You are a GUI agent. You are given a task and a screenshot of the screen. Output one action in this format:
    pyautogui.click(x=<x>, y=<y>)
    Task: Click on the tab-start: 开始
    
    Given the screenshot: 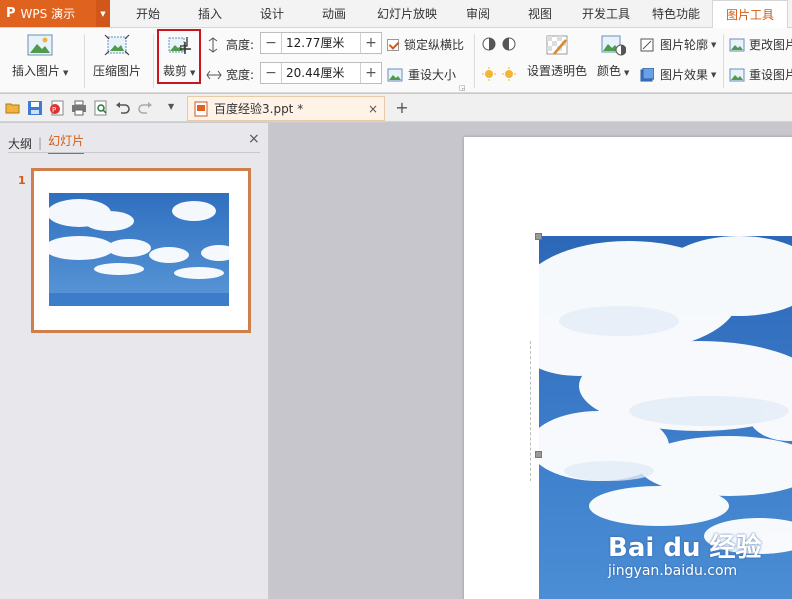 What is the action you would take?
    pyautogui.click(x=148, y=14)
    